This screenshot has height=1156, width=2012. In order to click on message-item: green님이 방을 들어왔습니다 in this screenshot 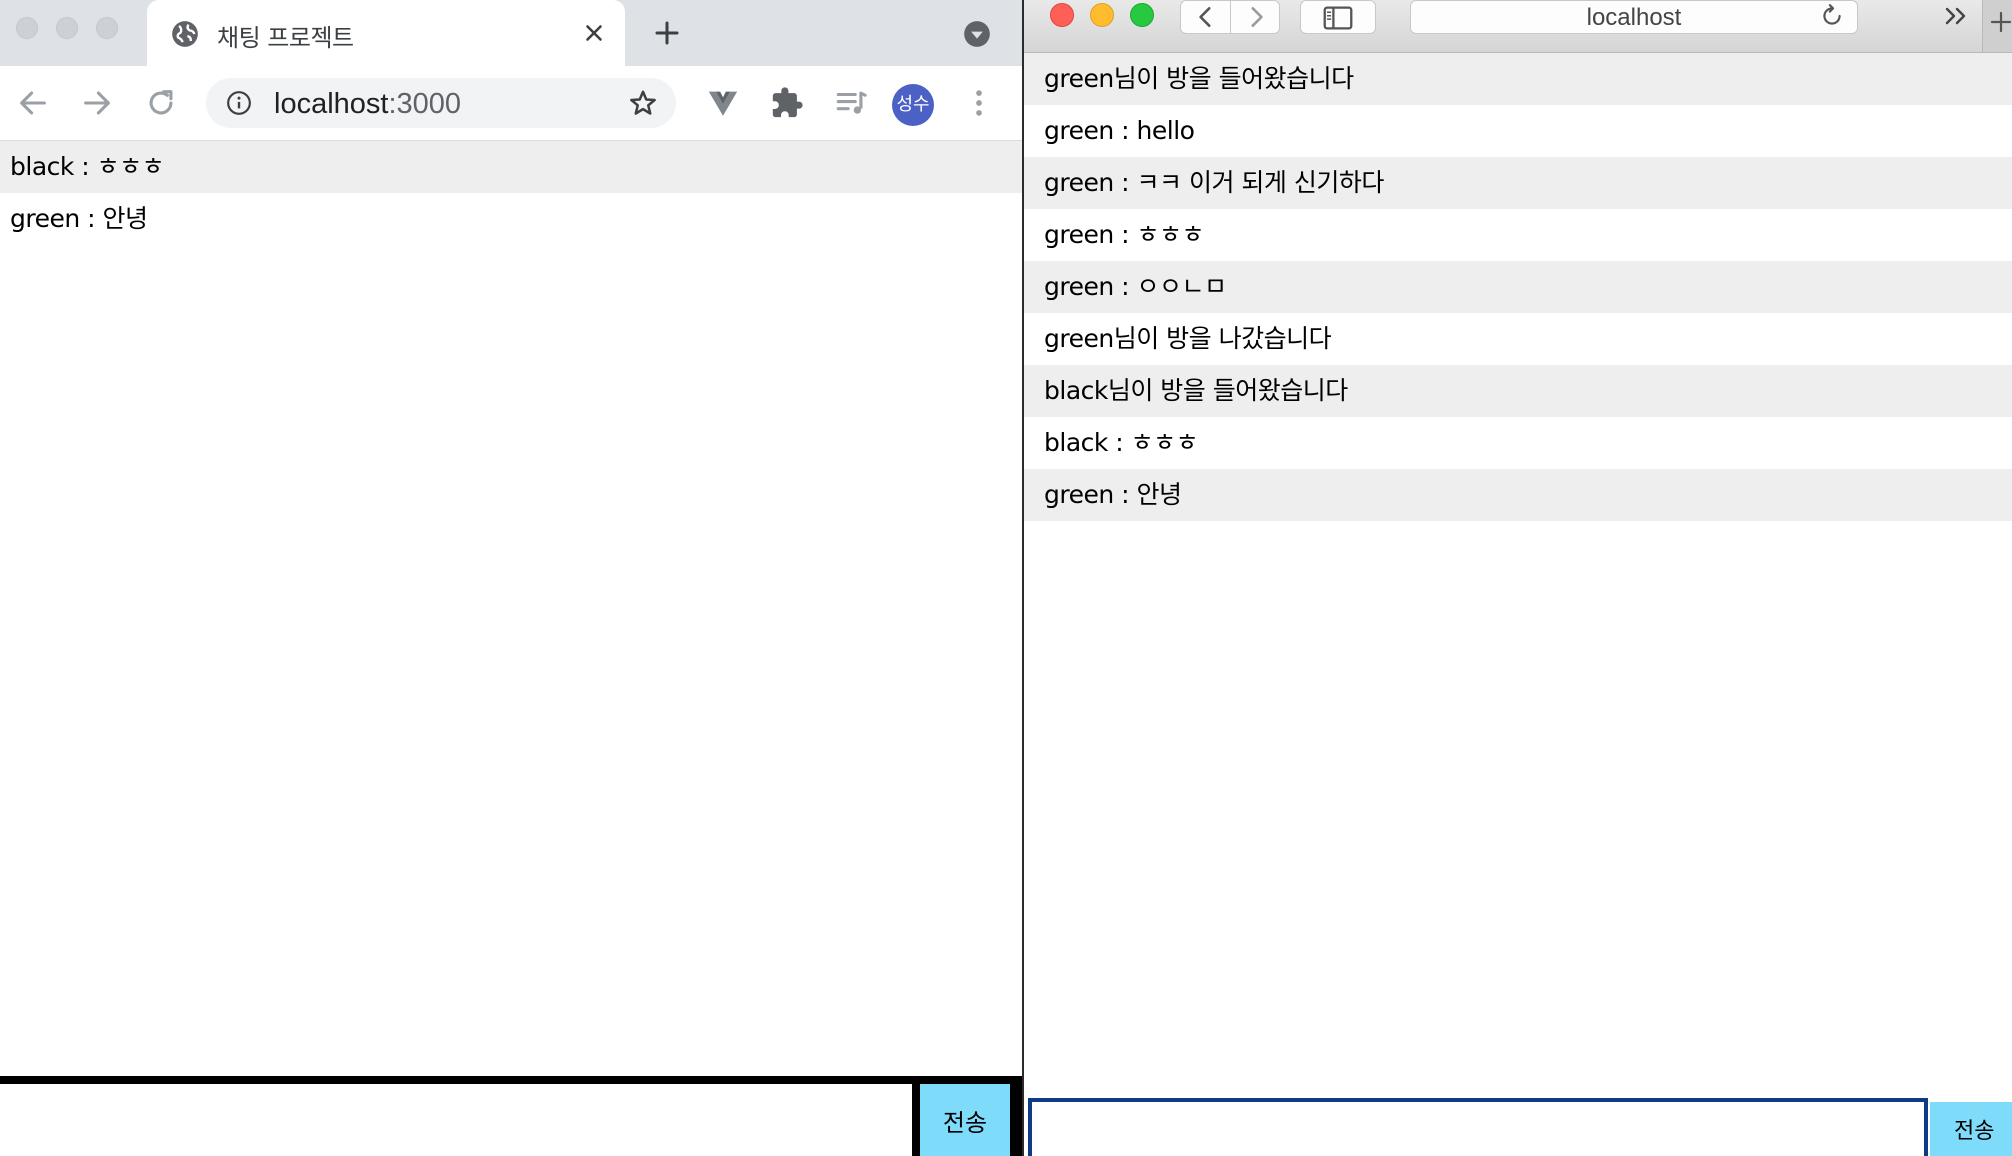, I will do `click(1518, 79)`.